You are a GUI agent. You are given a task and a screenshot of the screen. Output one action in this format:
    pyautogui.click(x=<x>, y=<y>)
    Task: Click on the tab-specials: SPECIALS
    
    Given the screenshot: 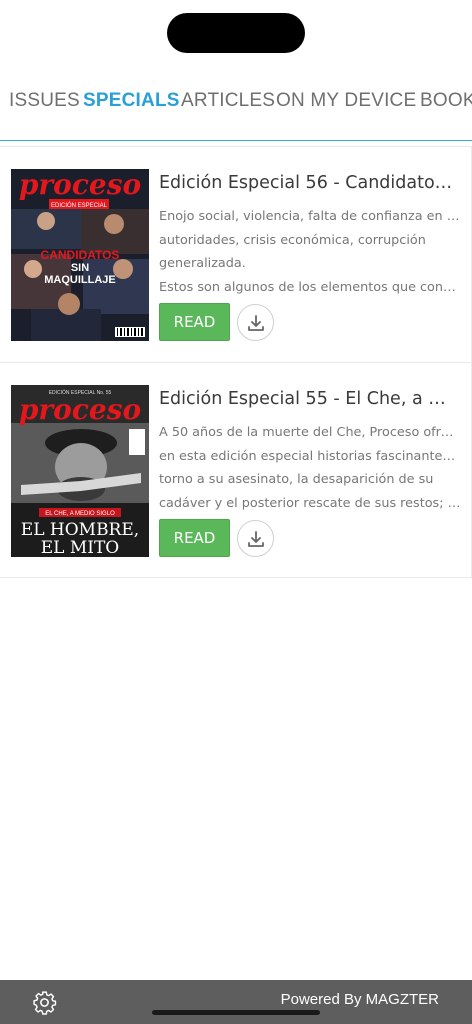 What is the action you would take?
    pyautogui.click(x=131, y=101)
    